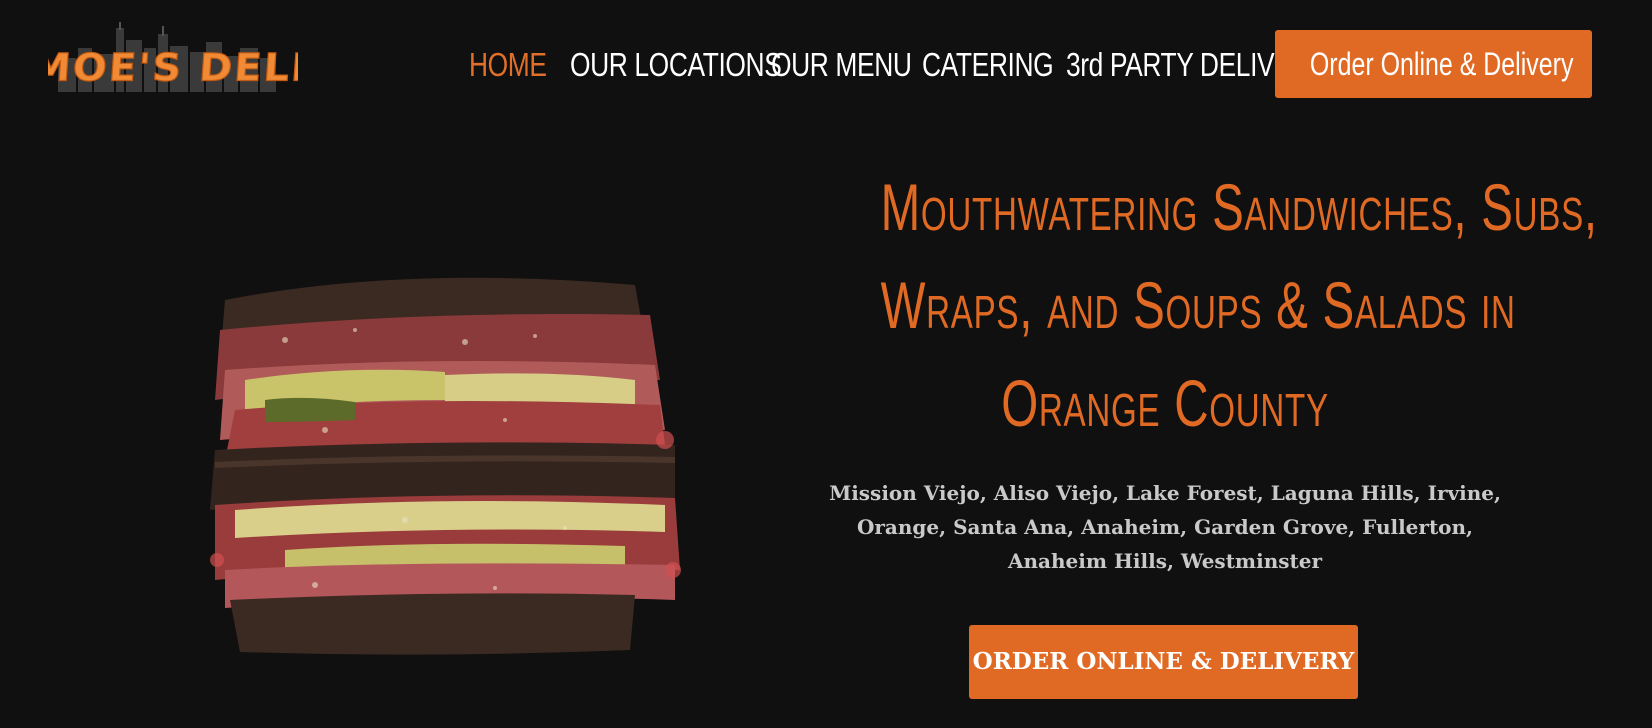 Image resolution: width=1652 pixels, height=728 pixels. I want to click on nav-home: HOME, so click(508, 65).